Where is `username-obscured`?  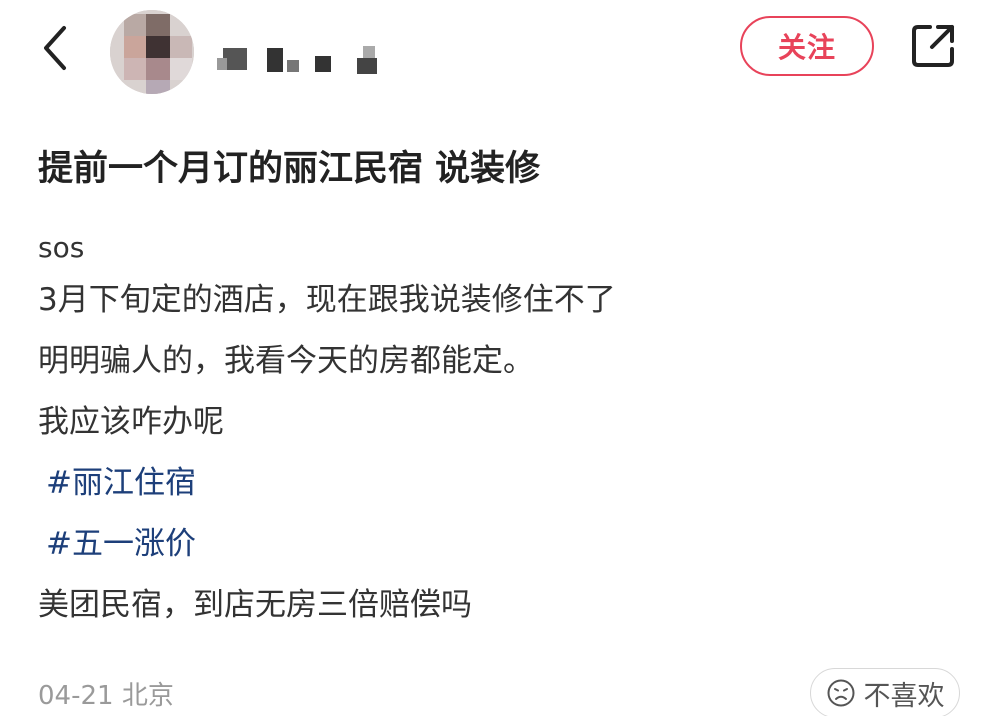
username-obscured is located at coordinates (315, 60).